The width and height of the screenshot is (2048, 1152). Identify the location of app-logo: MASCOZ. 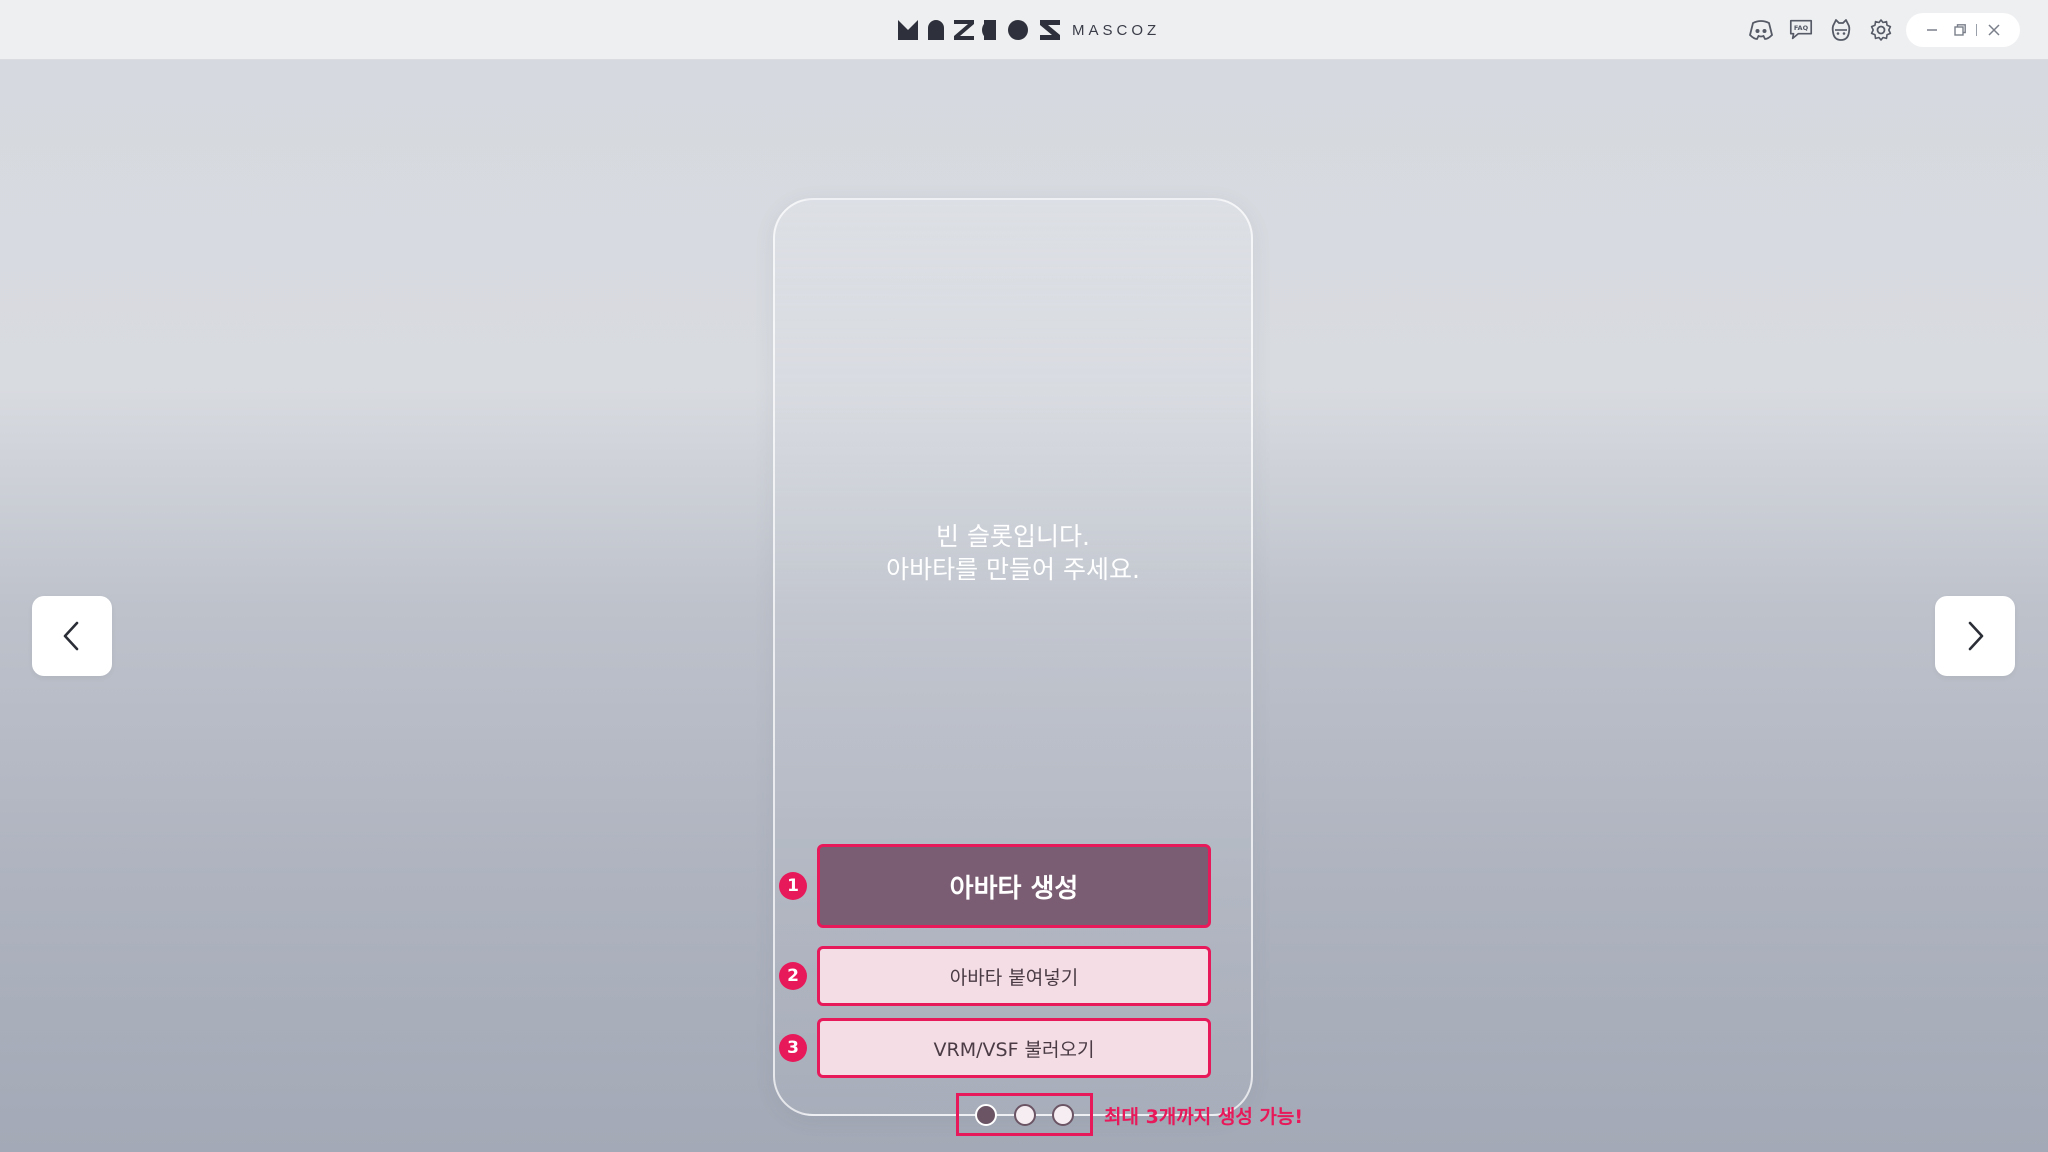
(1029, 30).